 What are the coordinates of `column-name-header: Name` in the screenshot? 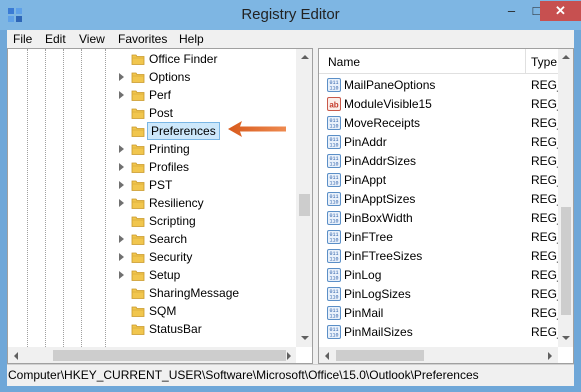 It's located at (344, 62).